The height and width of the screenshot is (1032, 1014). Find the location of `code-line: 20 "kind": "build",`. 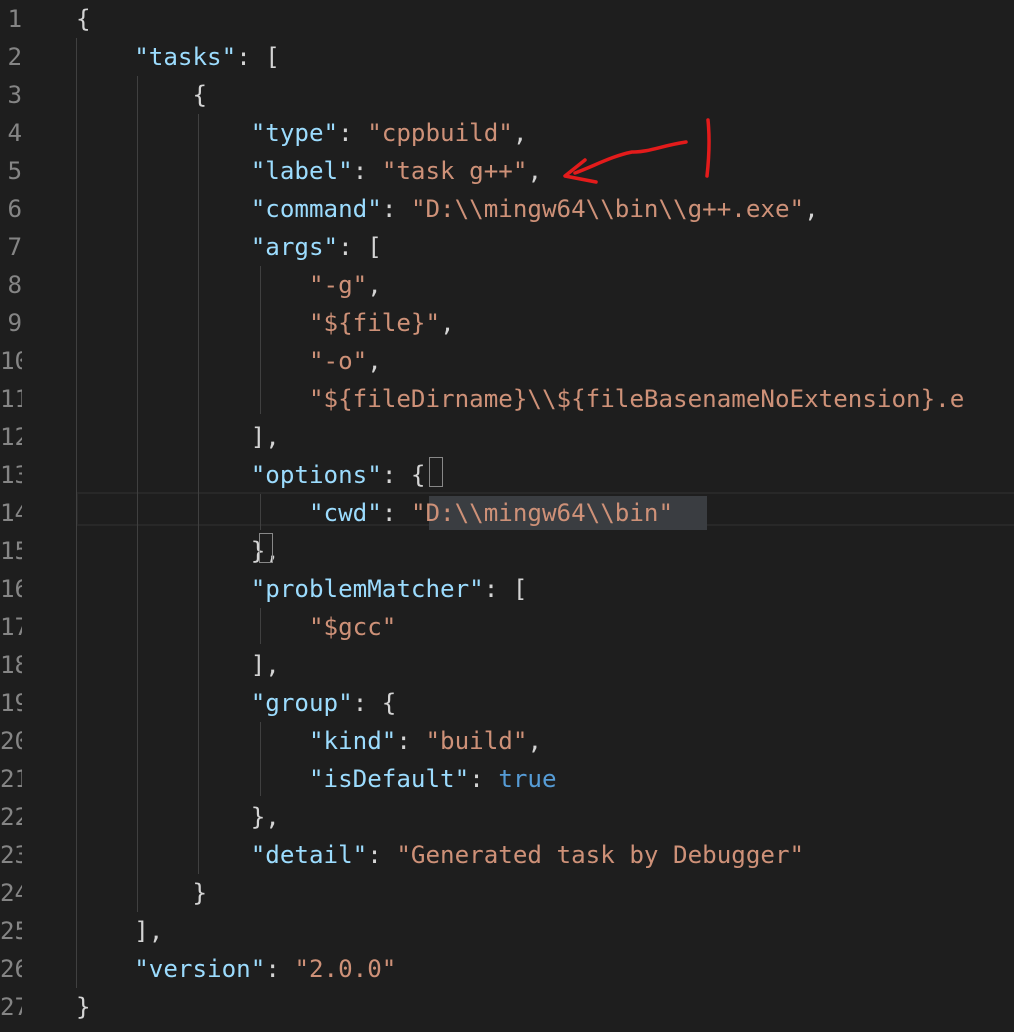

code-line: 20 "kind": "build", is located at coordinates (507, 741).